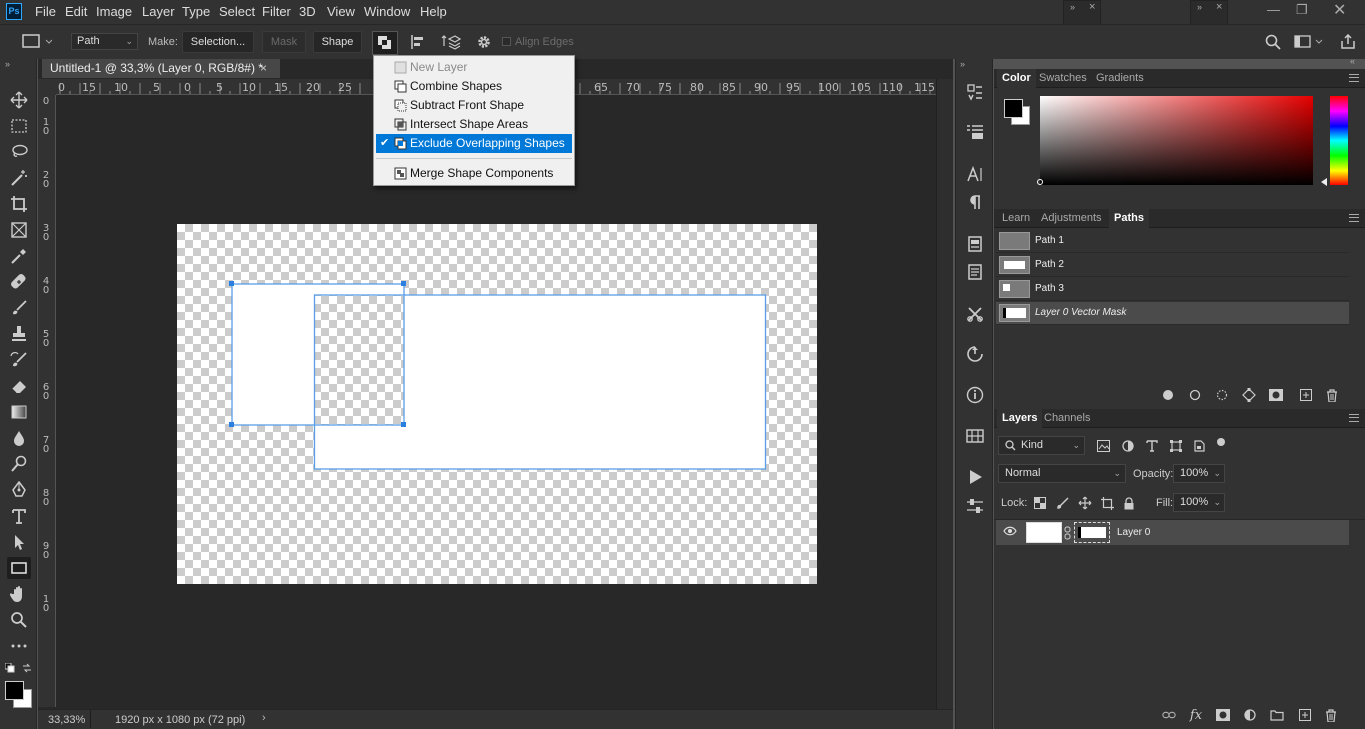  What do you see at coordinates (1062, 473) in the screenshot?
I see `blend-mode-select: Normal ⌄` at bounding box center [1062, 473].